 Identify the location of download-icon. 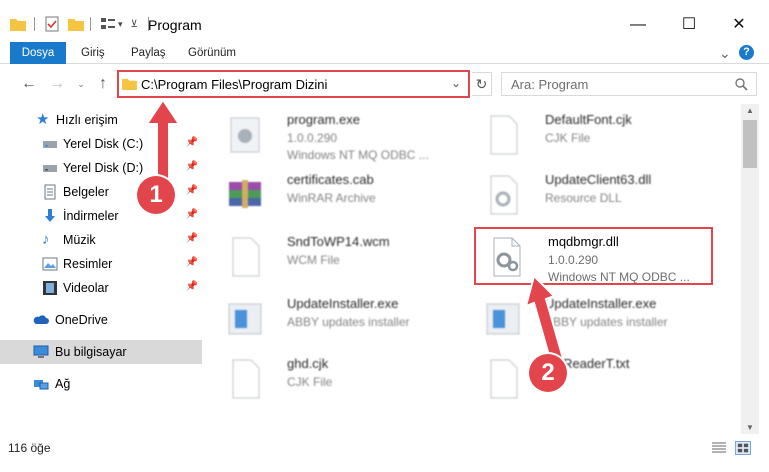
(50, 215).